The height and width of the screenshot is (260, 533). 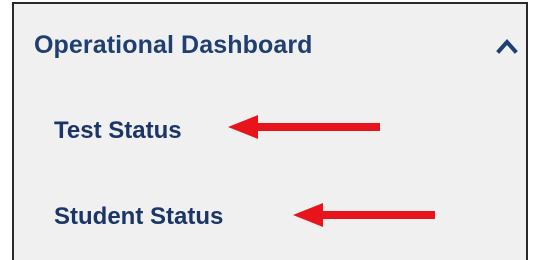 What do you see at coordinates (138, 217) in the screenshot?
I see `nav-item-student-status: Student Status` at bounding box center [138, 217].